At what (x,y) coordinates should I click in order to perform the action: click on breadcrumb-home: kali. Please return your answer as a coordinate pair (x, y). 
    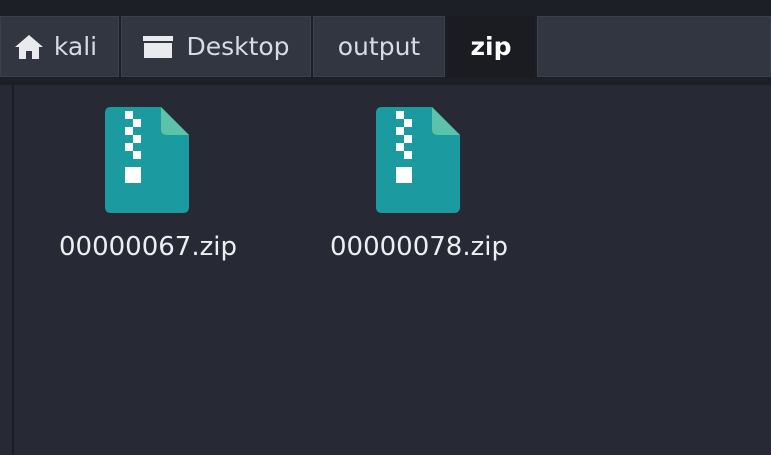
    Looking at the image, I should click on (59, 46).